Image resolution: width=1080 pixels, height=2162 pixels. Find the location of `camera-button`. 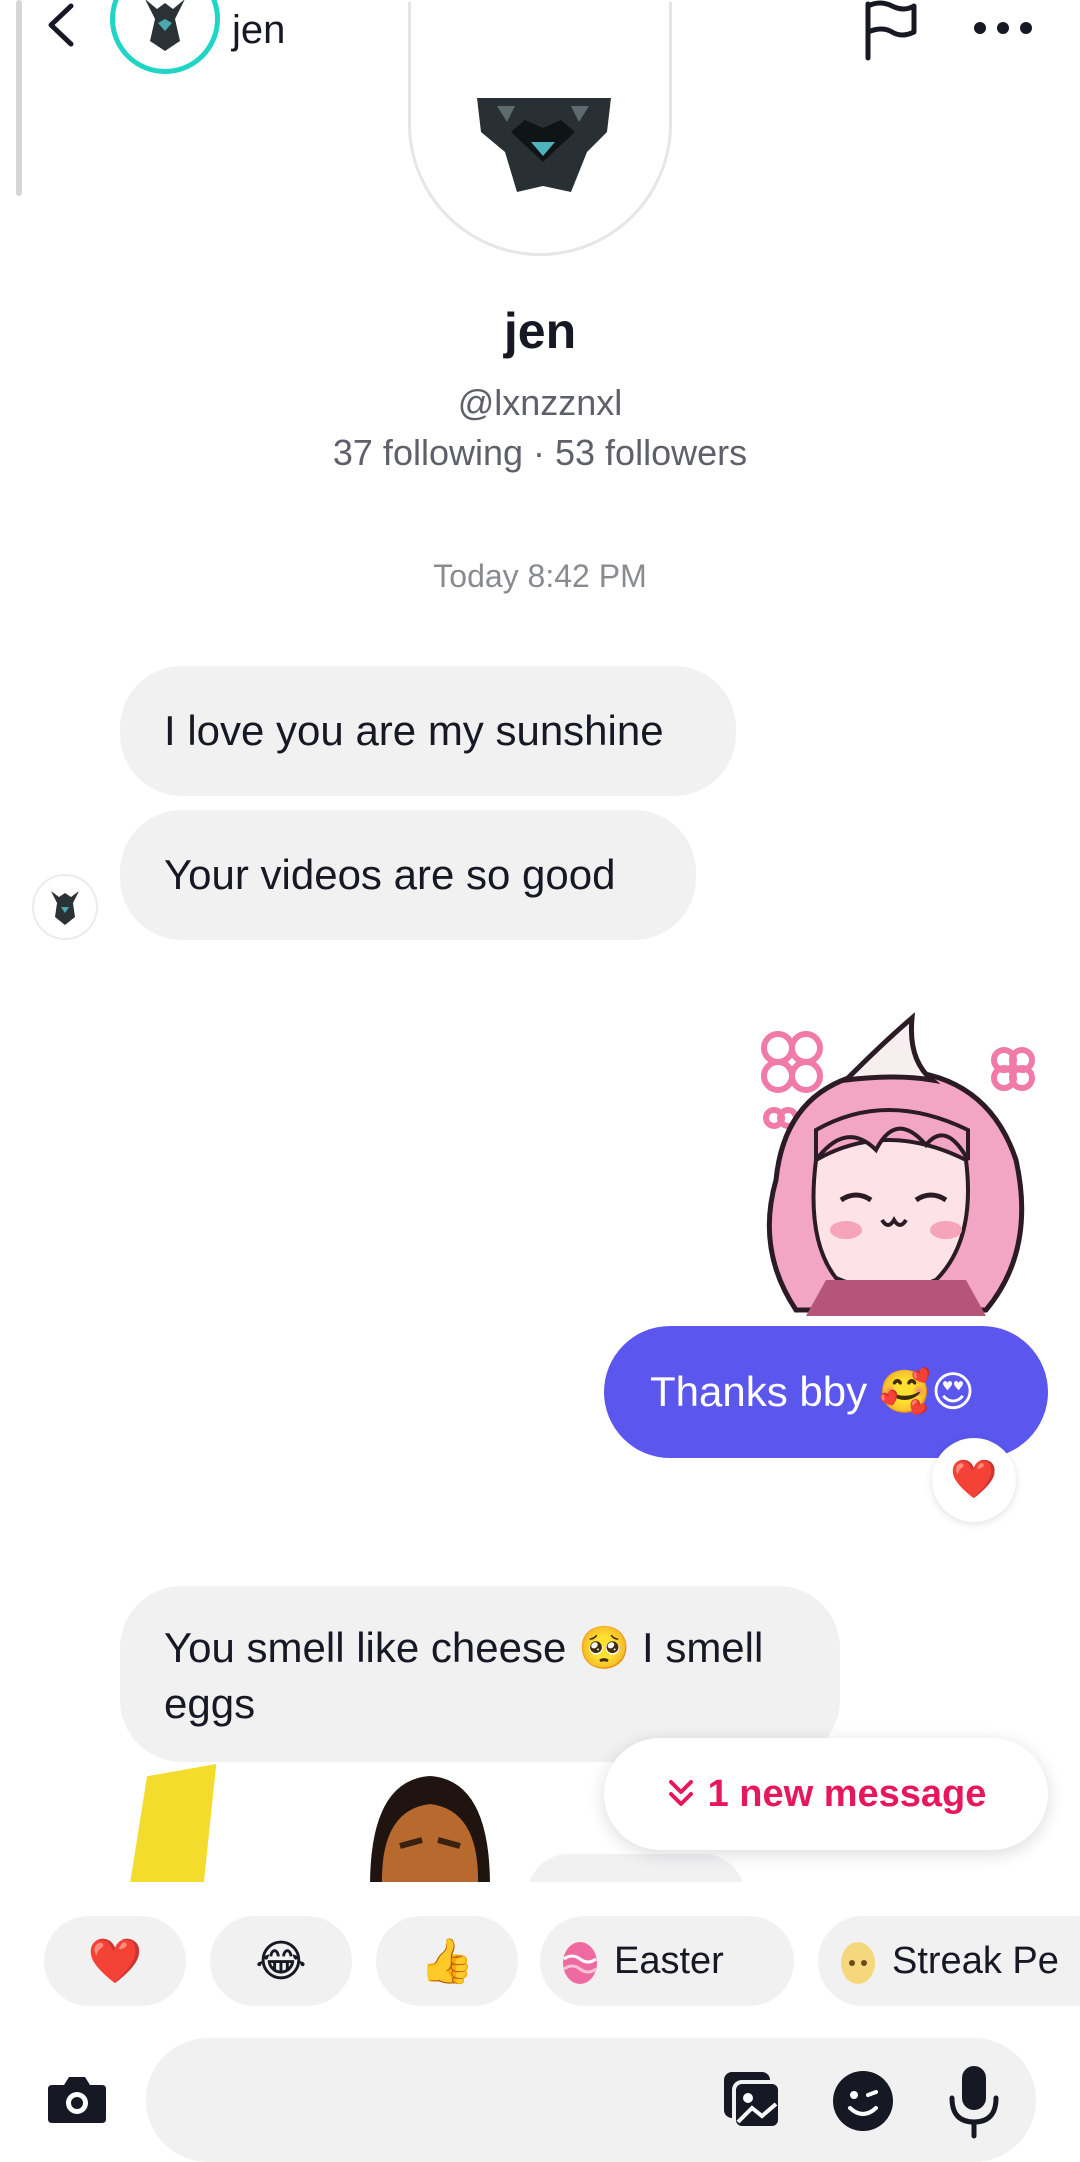

camera-button is located at coordinates (77, 2099).